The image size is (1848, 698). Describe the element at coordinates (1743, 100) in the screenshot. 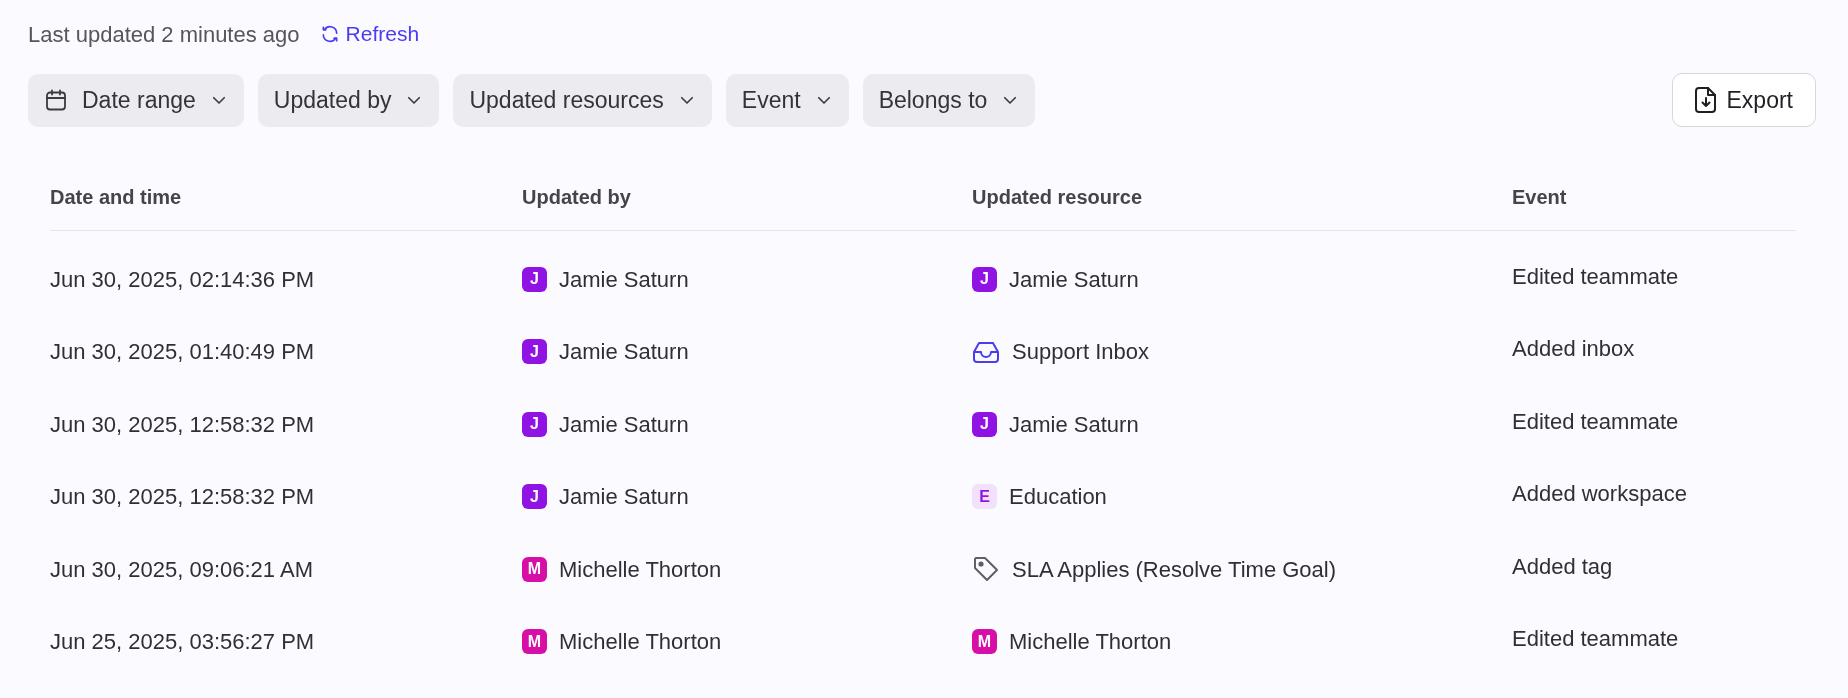

I see `export-button: Export` at that location.